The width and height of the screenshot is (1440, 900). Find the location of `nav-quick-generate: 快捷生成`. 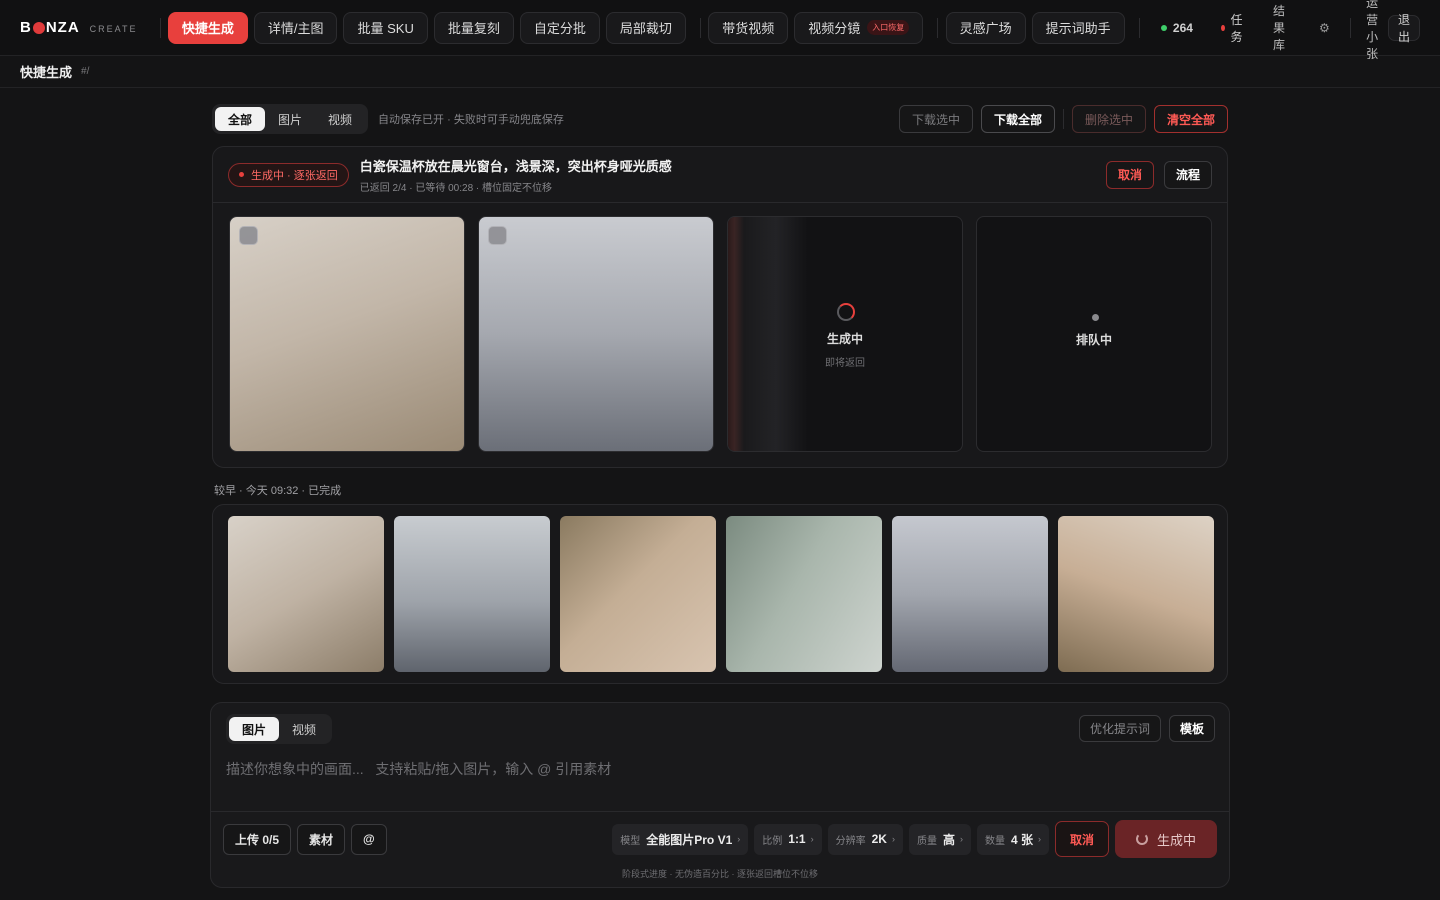

nav-quick-generate: 快捷生成 is located at coordinates (207, 27).